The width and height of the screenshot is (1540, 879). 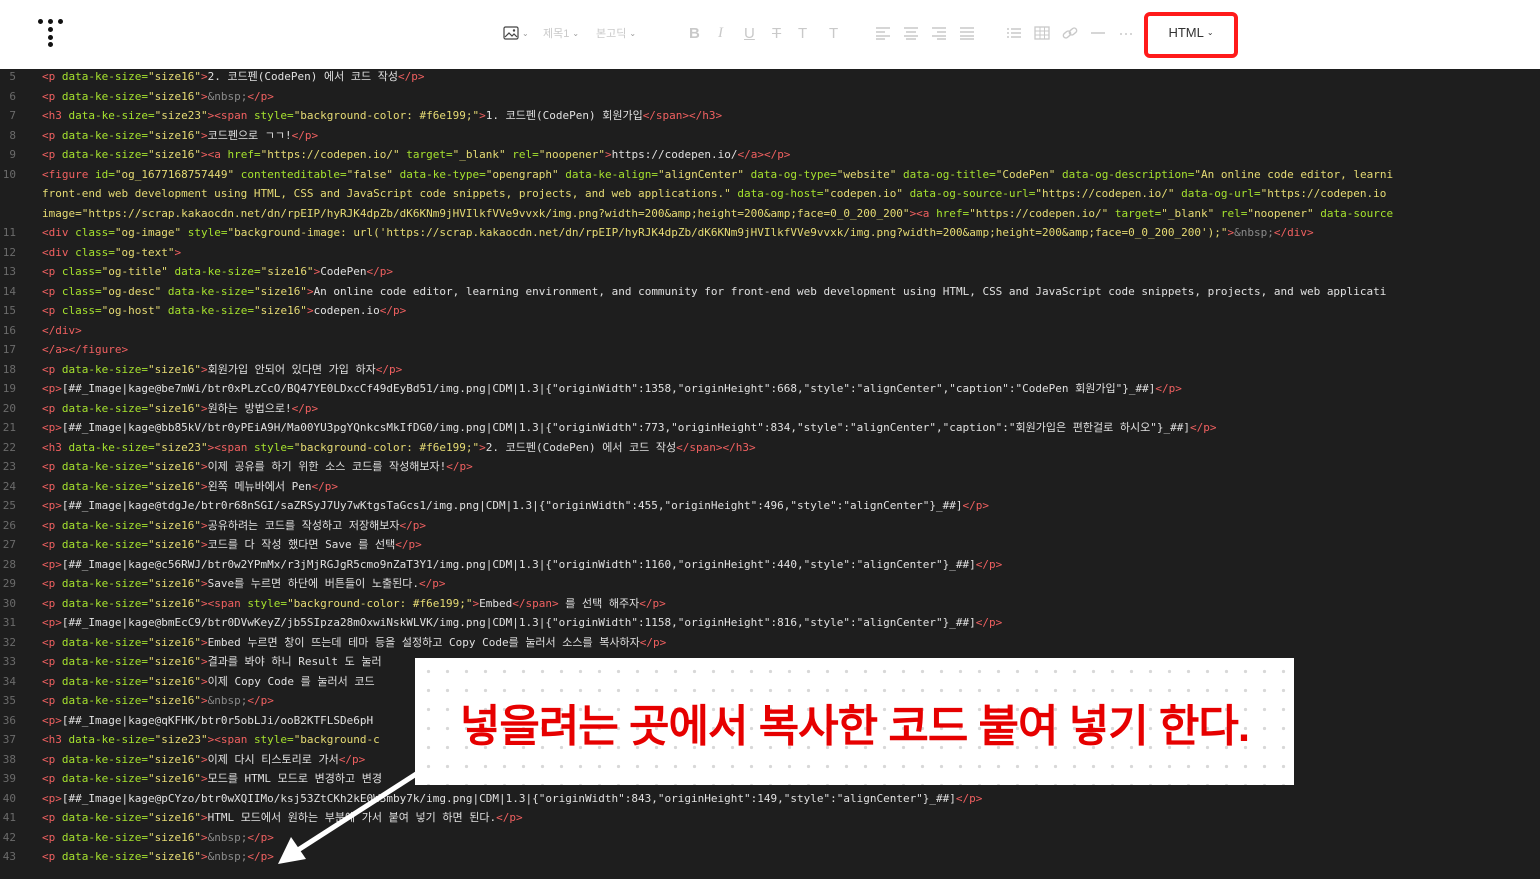 What do you see at coordinates (911, 33) in the screenshot?
I see `align-center-button` at bounding box center [911, 33].